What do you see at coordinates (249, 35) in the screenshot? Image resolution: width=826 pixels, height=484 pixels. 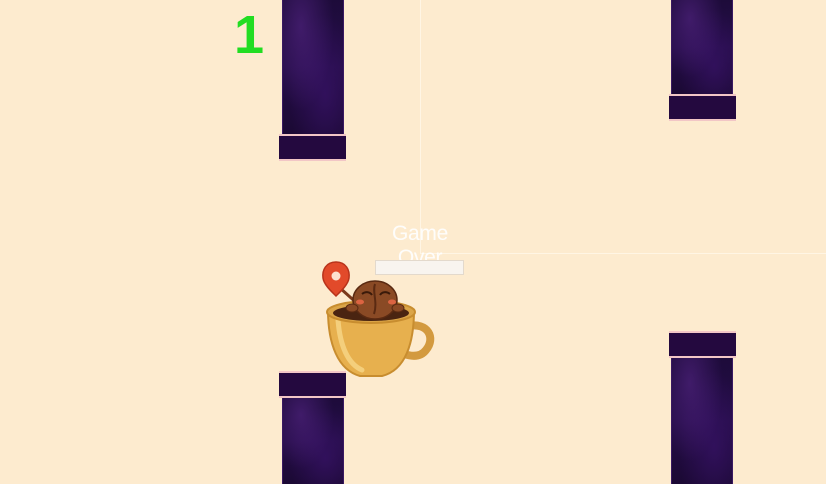 I see `score-counter: 1` at bounding box center [249, 35].